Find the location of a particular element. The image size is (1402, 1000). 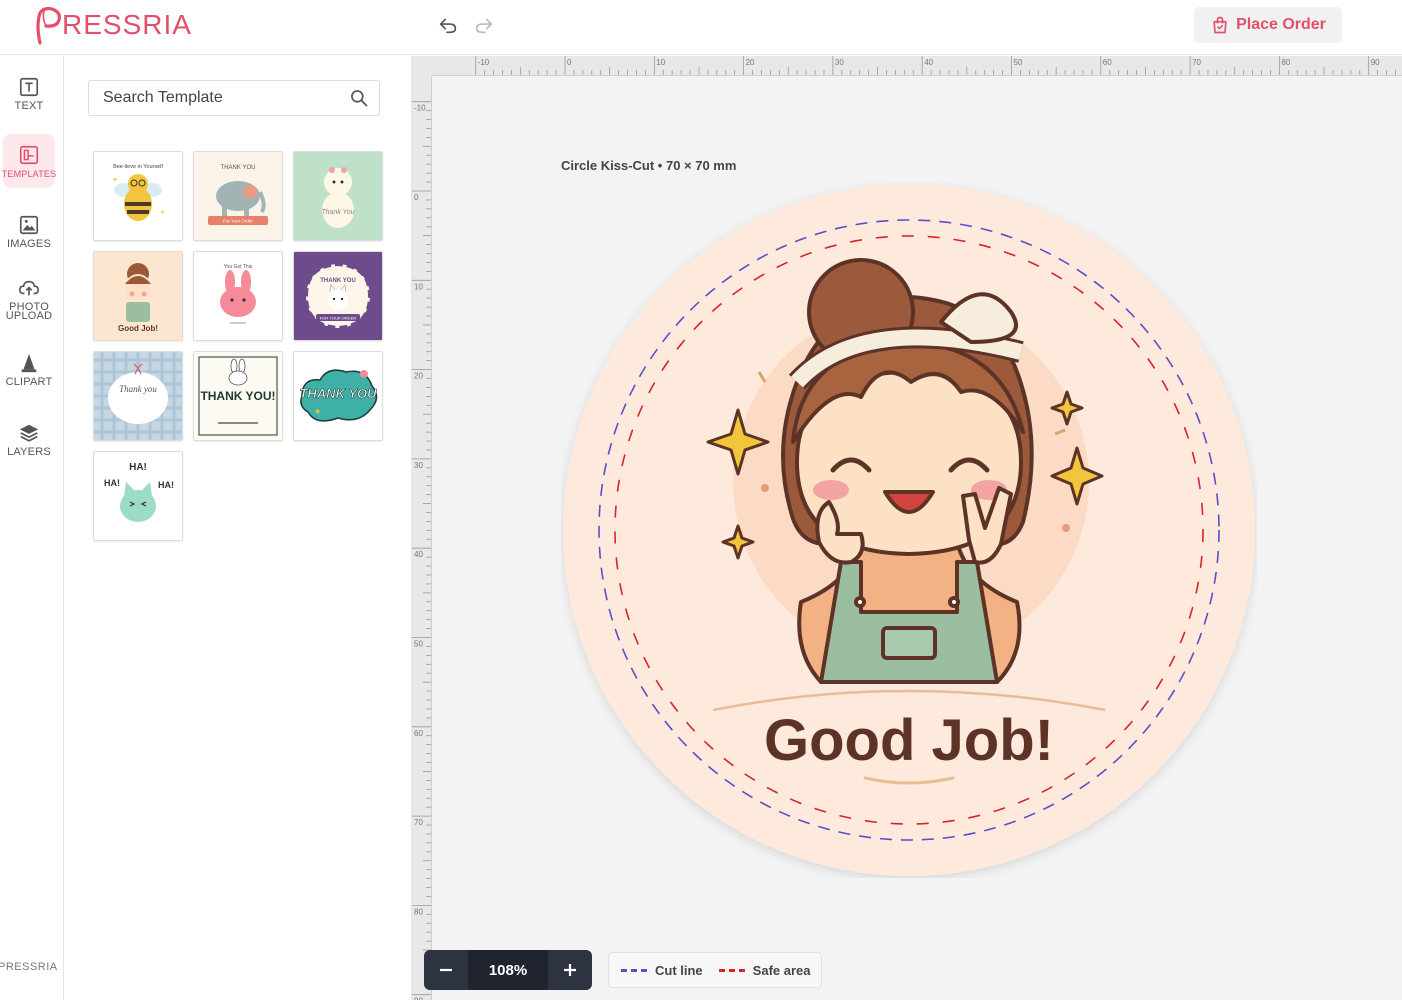

template-cat-purple-text: THANK YOU is located at coordinates (338, 281).